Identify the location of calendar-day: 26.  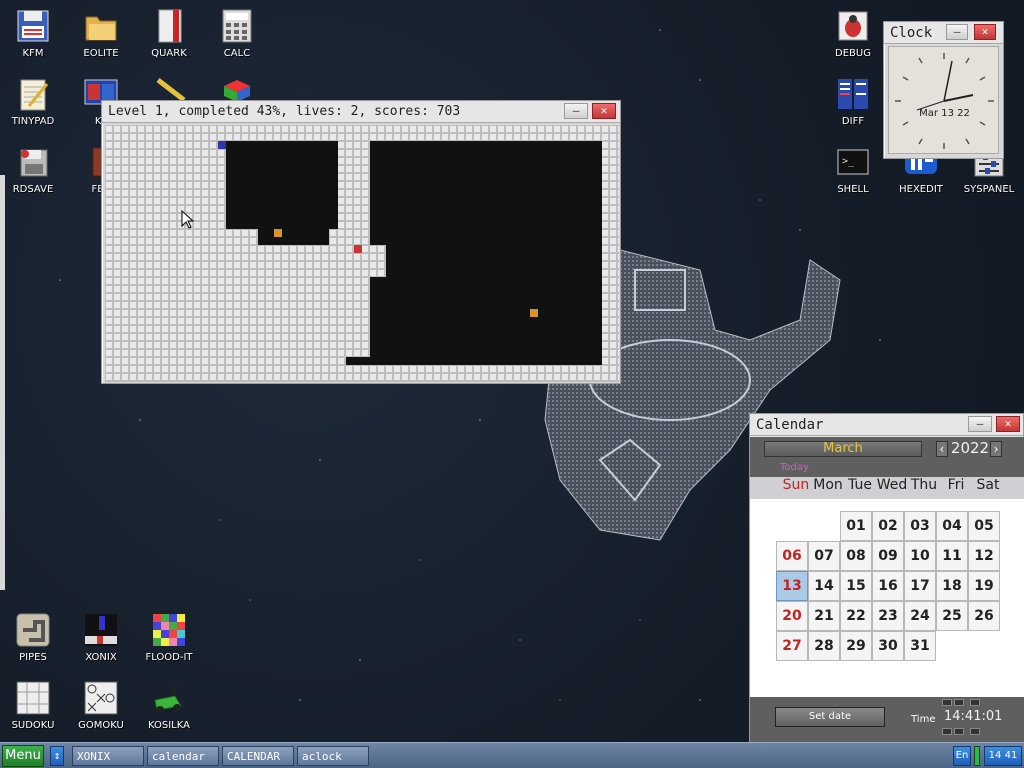
(984, 616).